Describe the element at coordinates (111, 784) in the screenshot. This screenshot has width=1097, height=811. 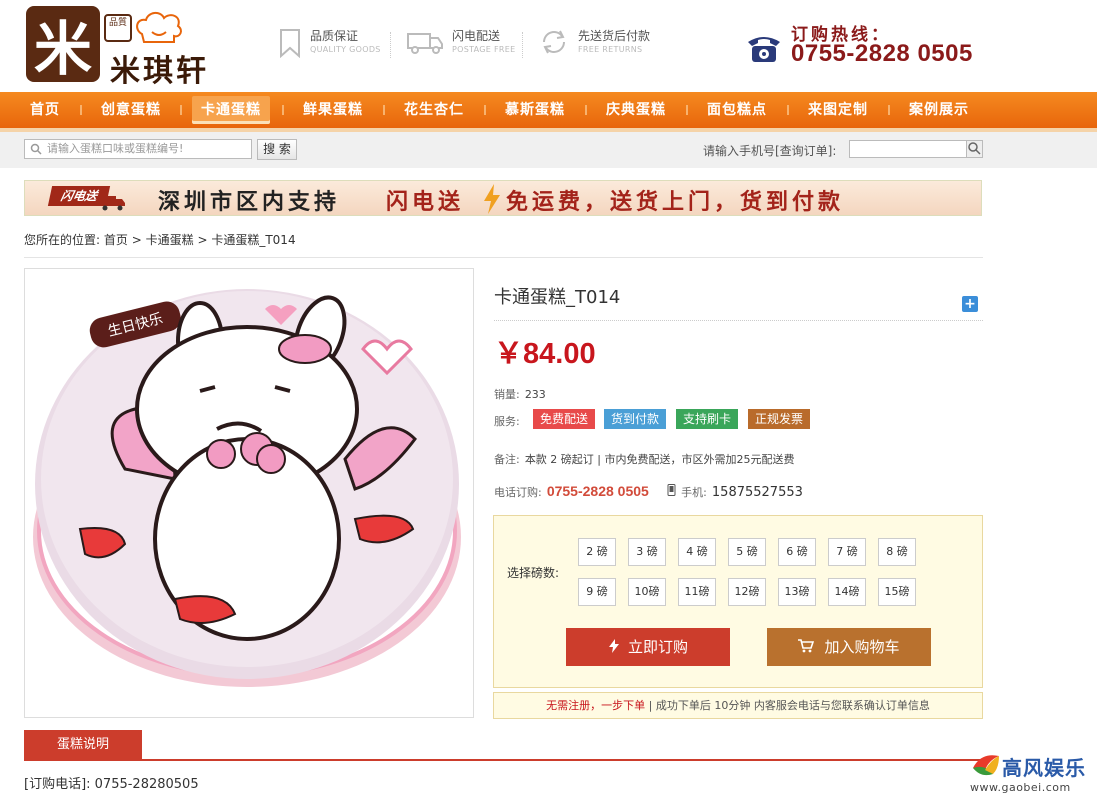
I see `order-phone-line: [订购电话]: 0755-28280505` at that location.